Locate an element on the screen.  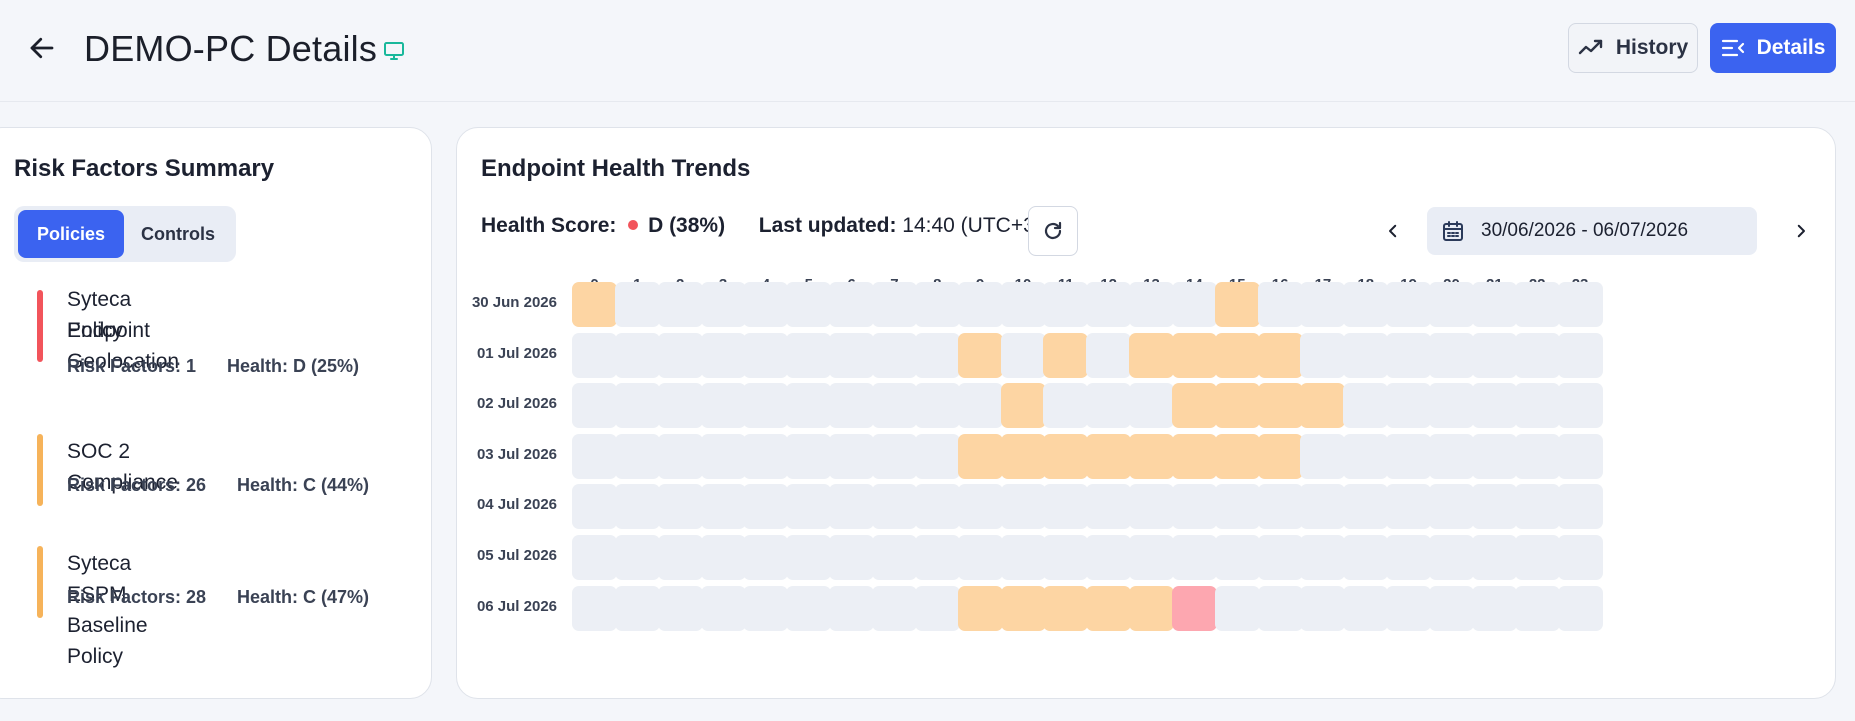
details-button: Details is located at coordinates (1773, 48).